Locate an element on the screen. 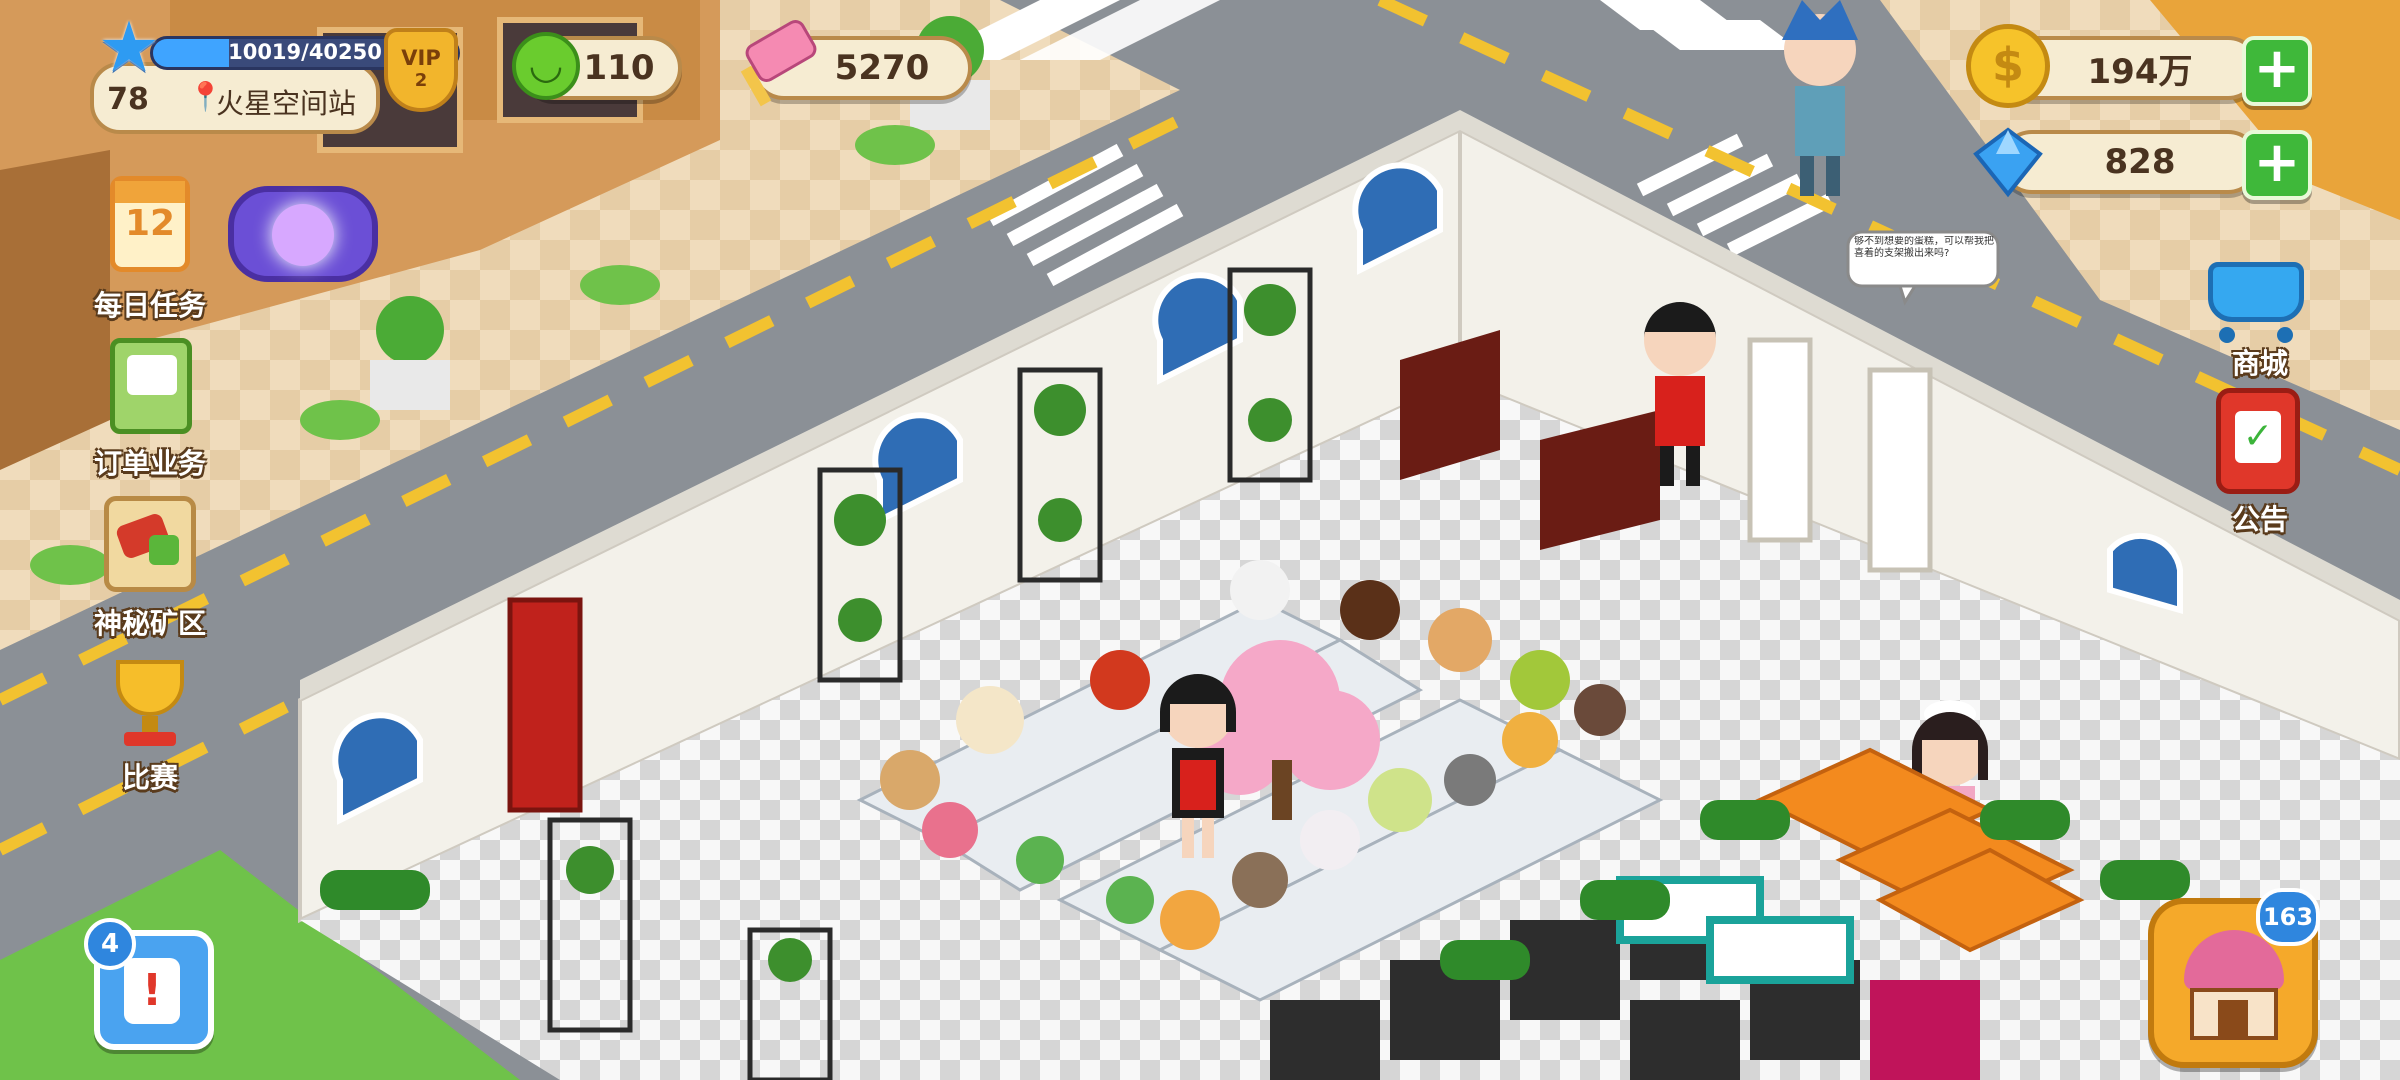  add-diamond-button: + is located at coordinates (2277, 165).